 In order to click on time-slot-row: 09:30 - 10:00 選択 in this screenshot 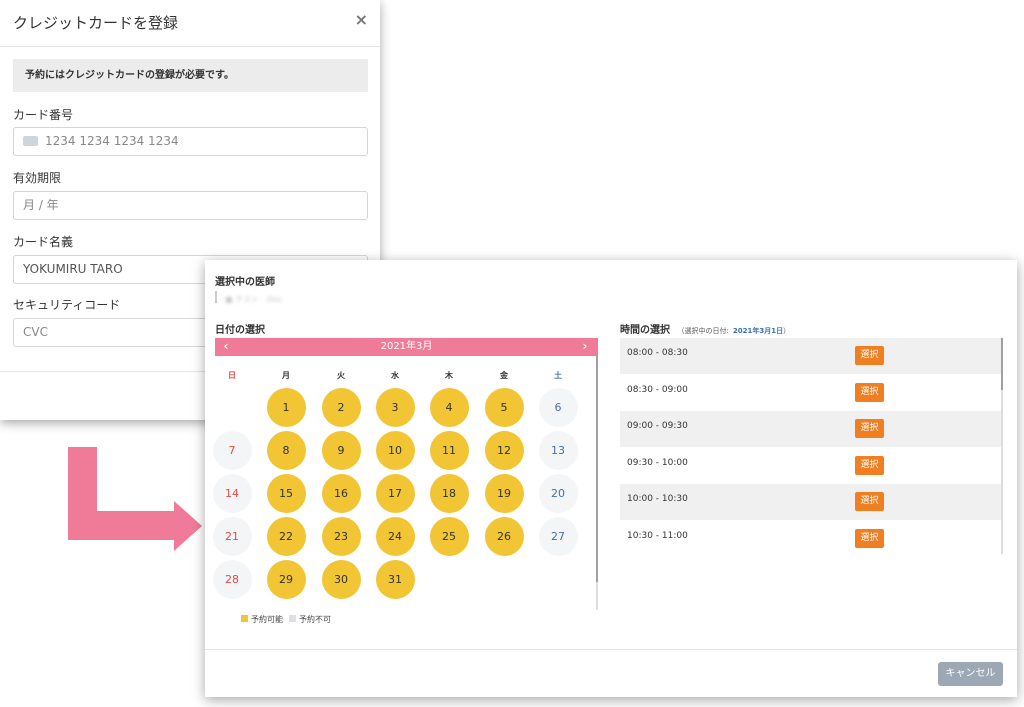, I will do `click(811, 466)`.